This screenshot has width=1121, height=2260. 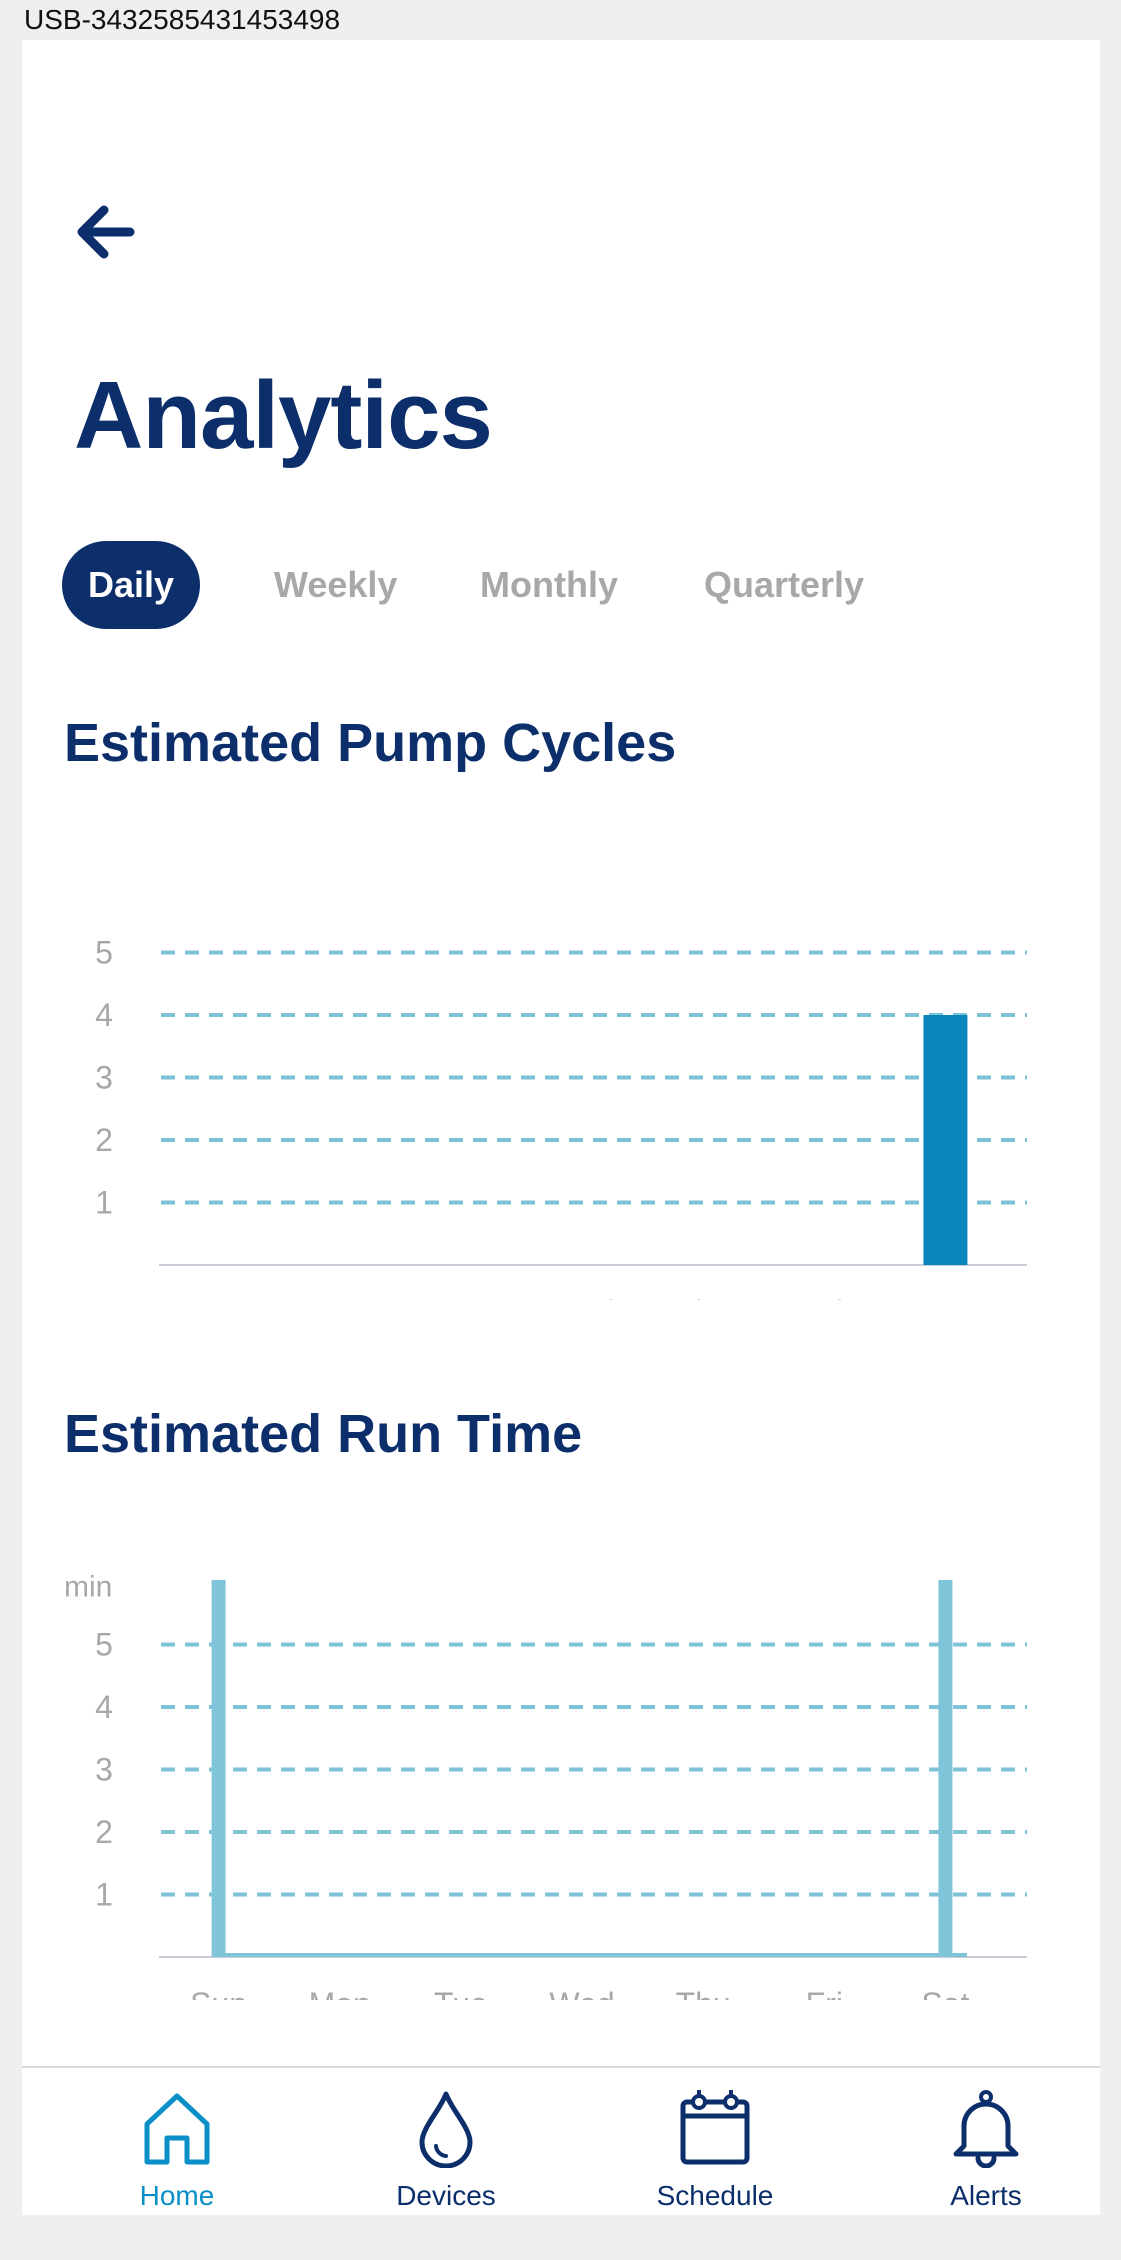 What do you see at coordinates (335, 585) in the screenshot?
I see `tab-weekly: Weekly` at bounding box center [335, 585].